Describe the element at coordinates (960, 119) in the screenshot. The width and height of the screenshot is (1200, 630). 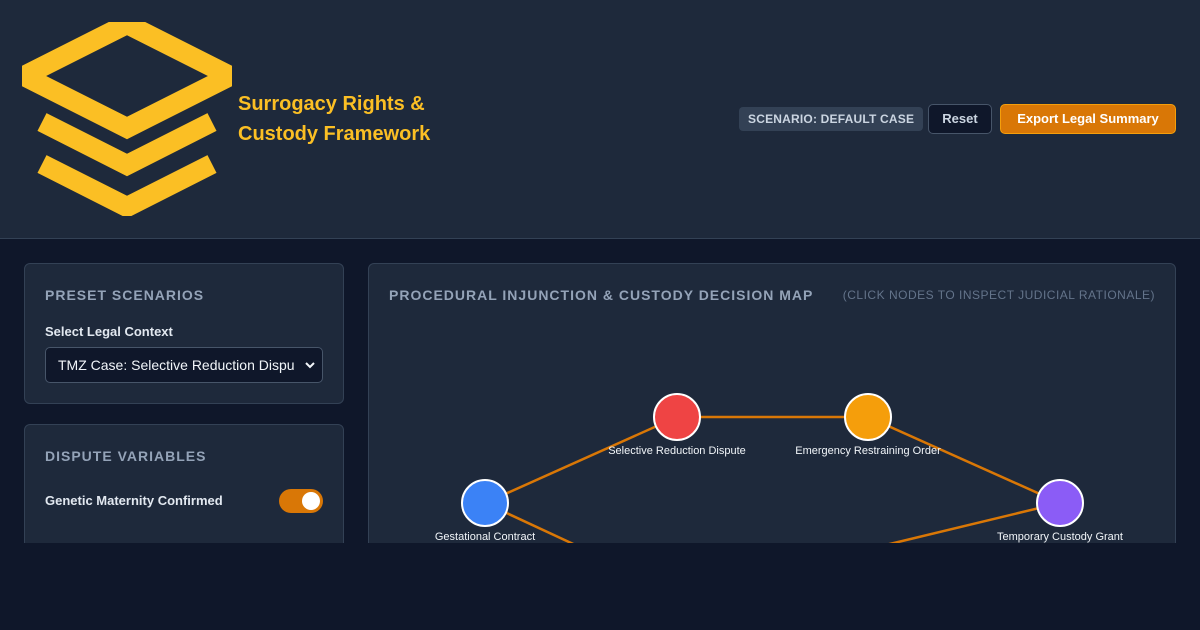
I see `reset-button: Reset` at that location.